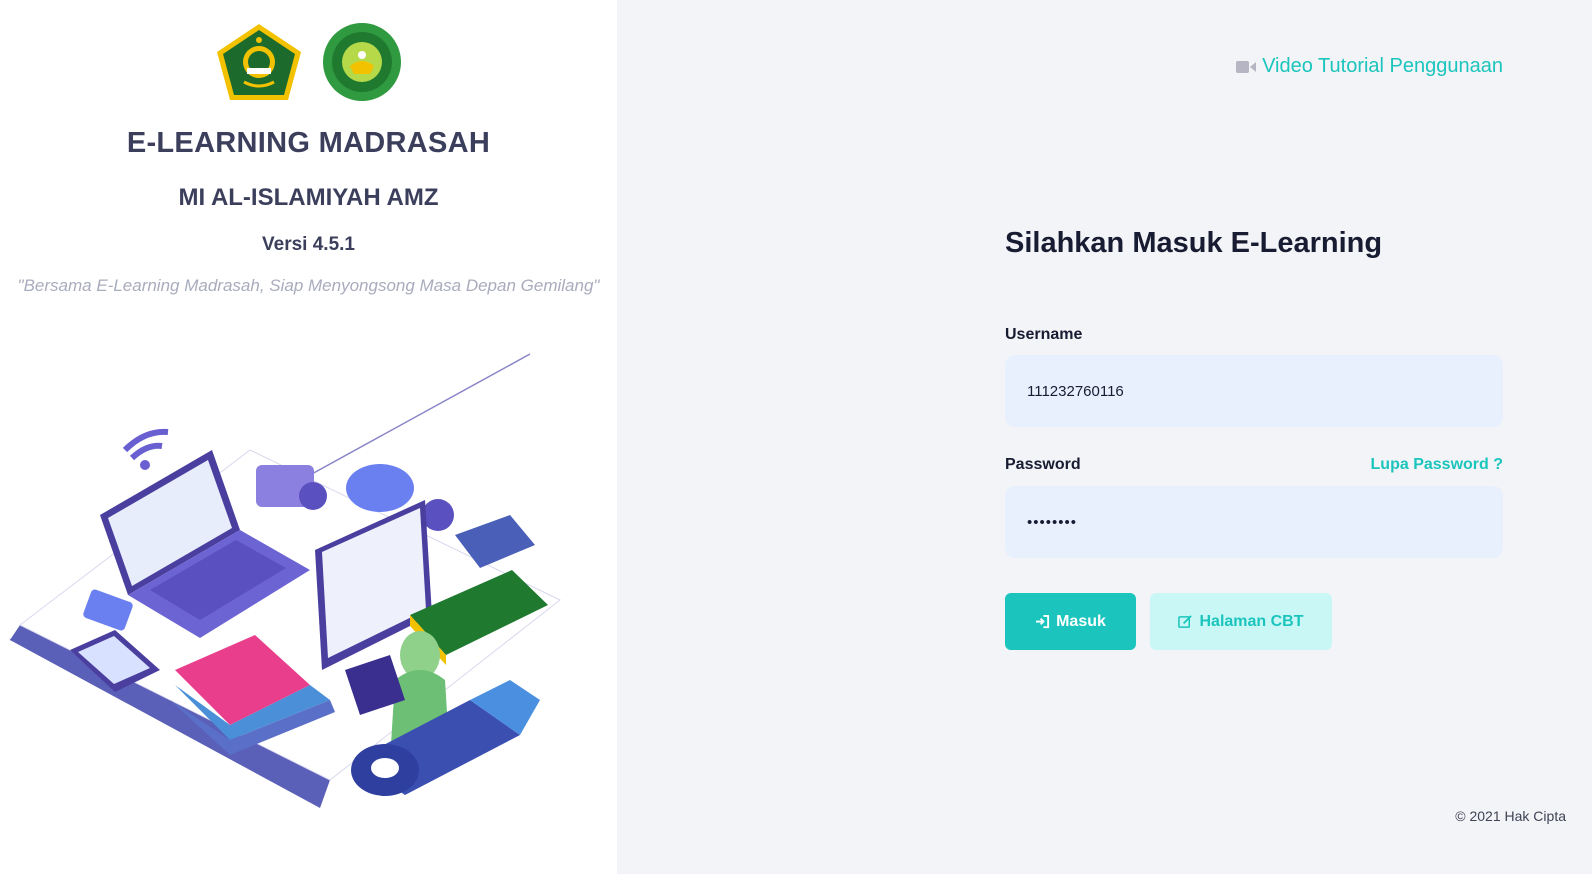  I want to click on version-label: Versi 4.5.1, so click(308, 244).